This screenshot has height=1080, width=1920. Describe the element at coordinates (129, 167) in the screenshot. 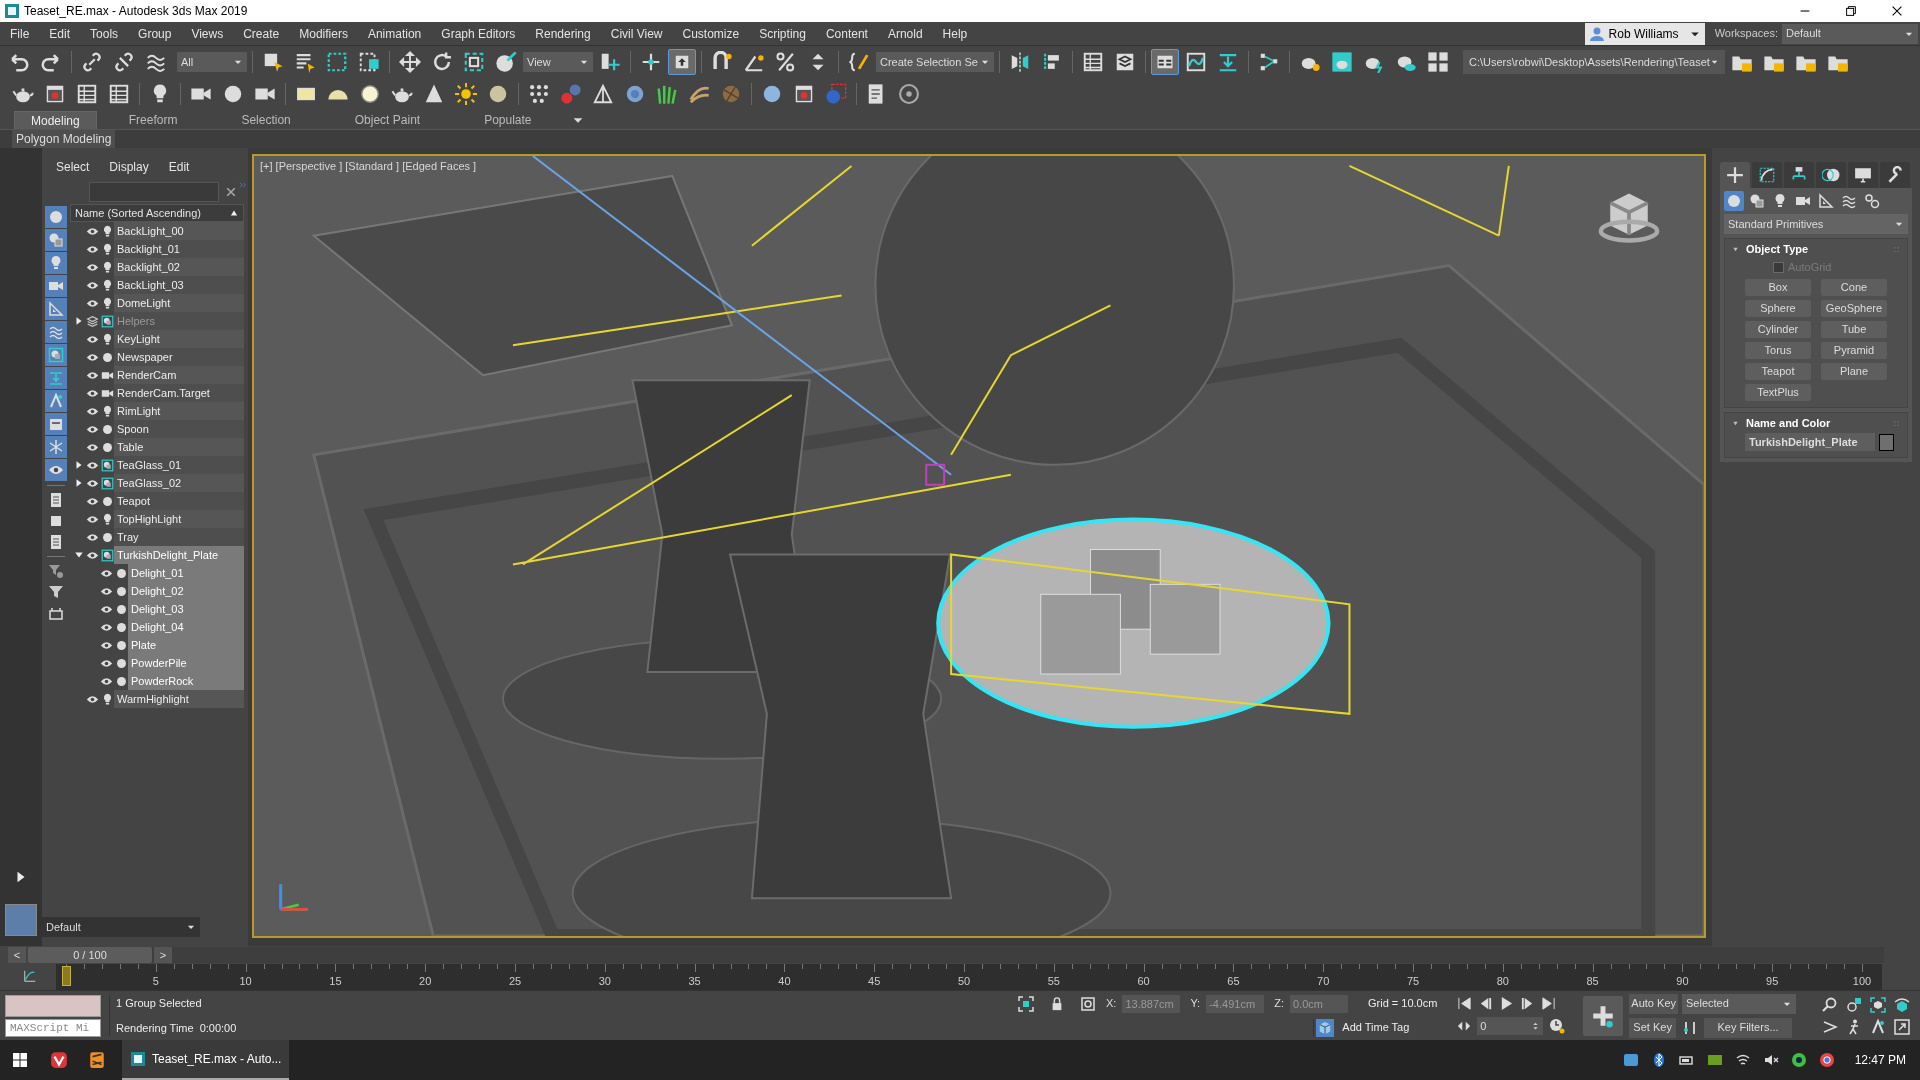

I see `explorer-menu-item: Display` at that location.